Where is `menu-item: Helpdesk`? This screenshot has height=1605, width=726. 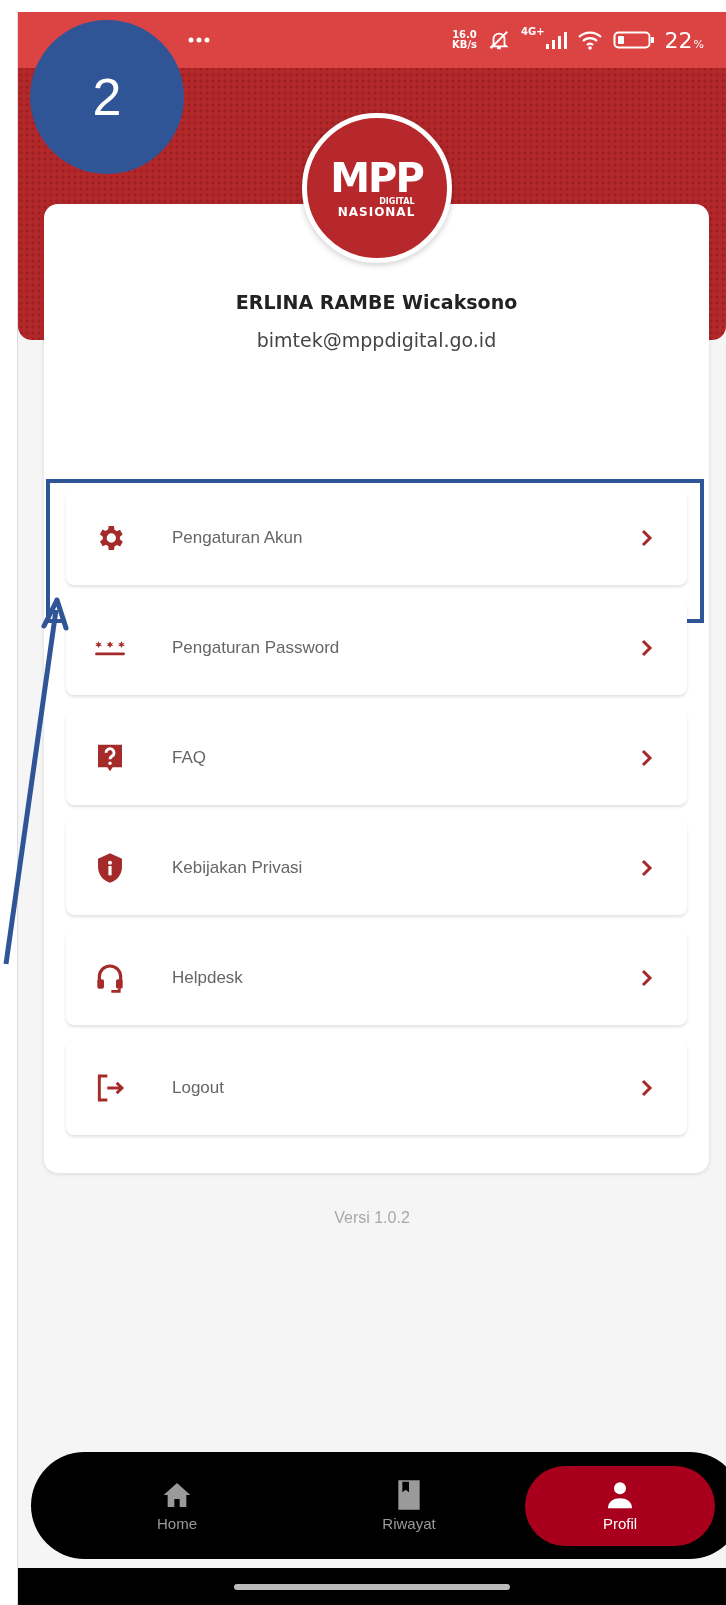
menu-item: Helpdesk is located at coordinates (376, 977).